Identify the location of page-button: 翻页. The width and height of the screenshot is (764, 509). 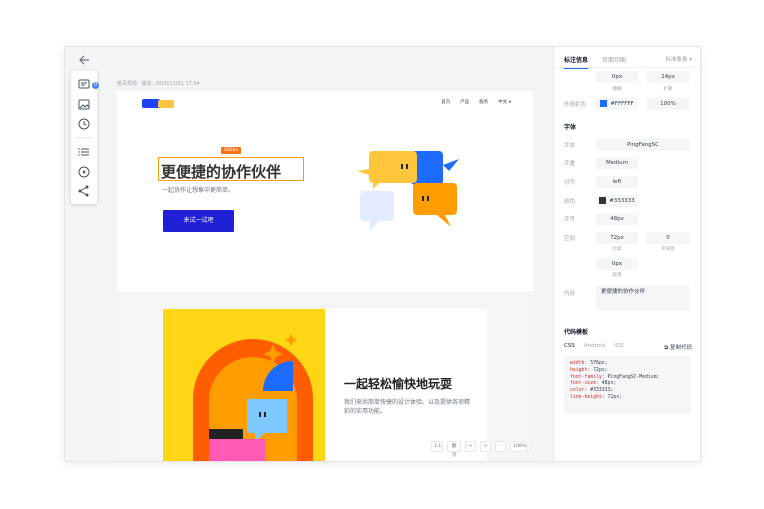
(454, 449).